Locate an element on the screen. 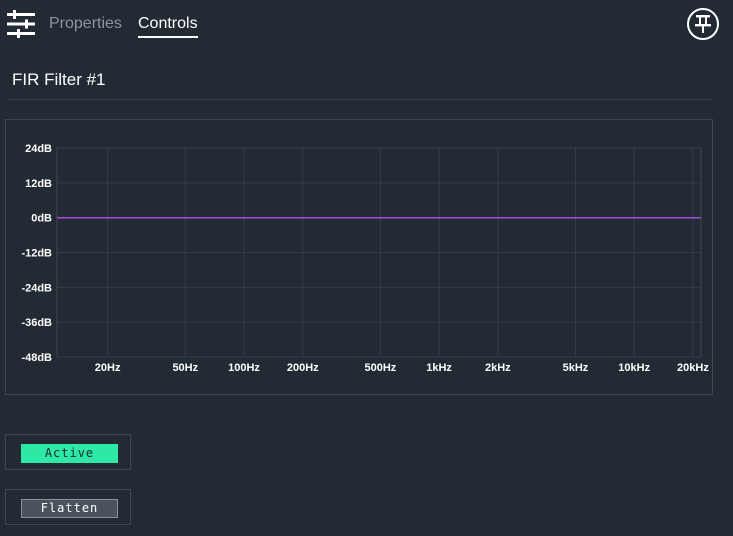  tab-controls: Controls is located at coordinates (168, 26).